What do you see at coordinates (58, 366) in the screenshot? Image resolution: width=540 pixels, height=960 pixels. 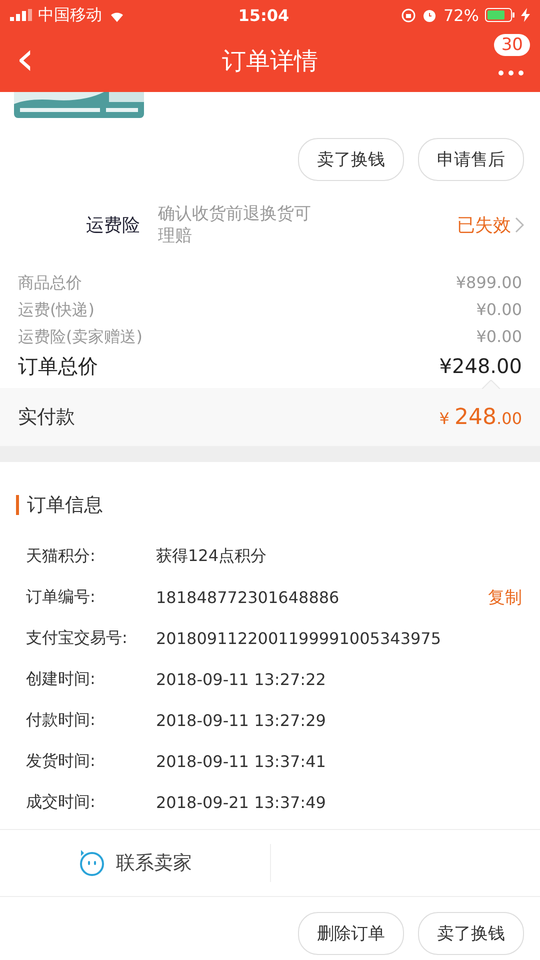 I see `order-total-label: 订单总价` at bounding box center [58, 366].